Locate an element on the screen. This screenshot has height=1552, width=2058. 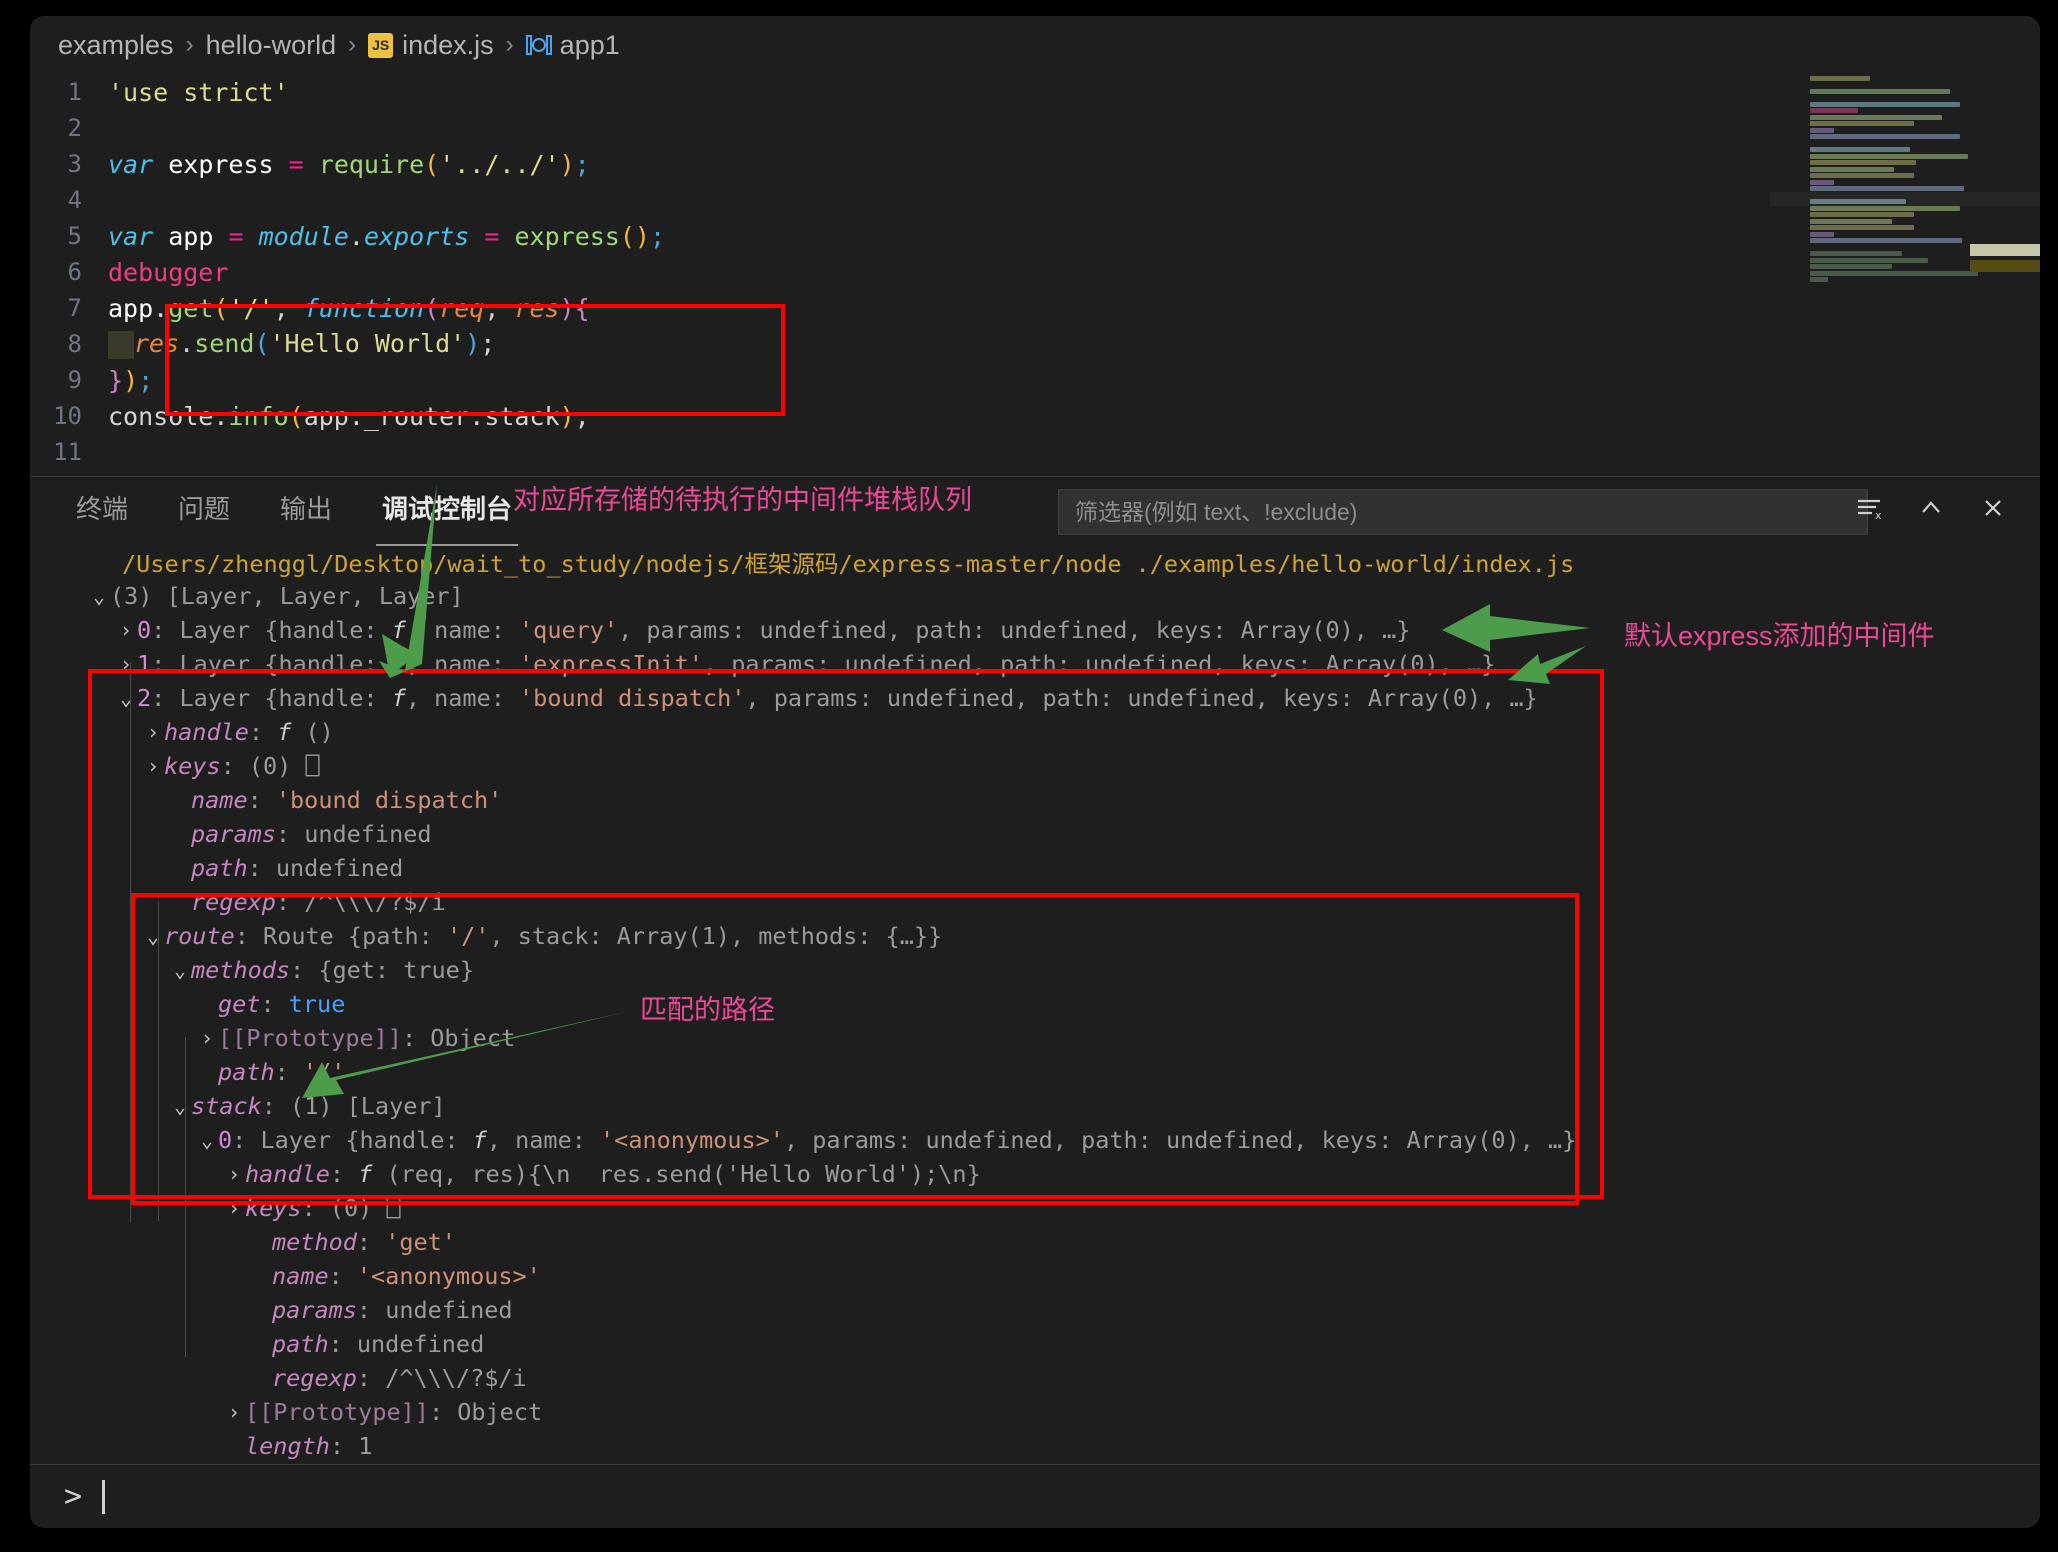
tab-debug-console: 调试控制台 is located at coordinates (447, 513).